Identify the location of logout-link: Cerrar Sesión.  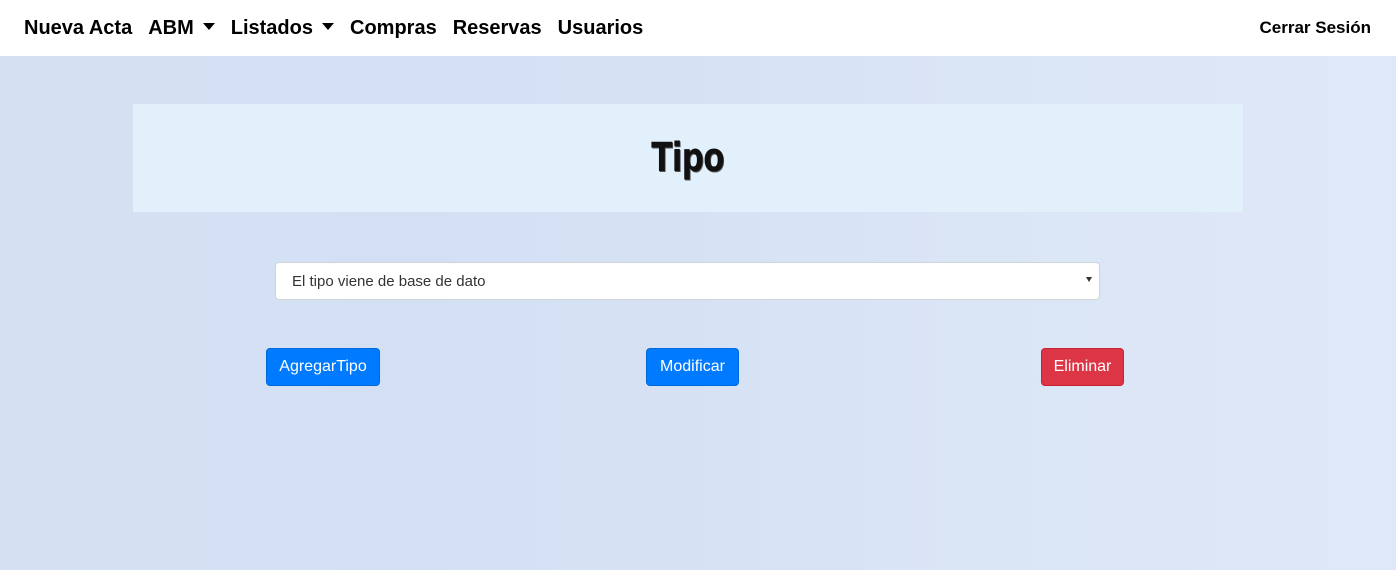
(1316, 28).